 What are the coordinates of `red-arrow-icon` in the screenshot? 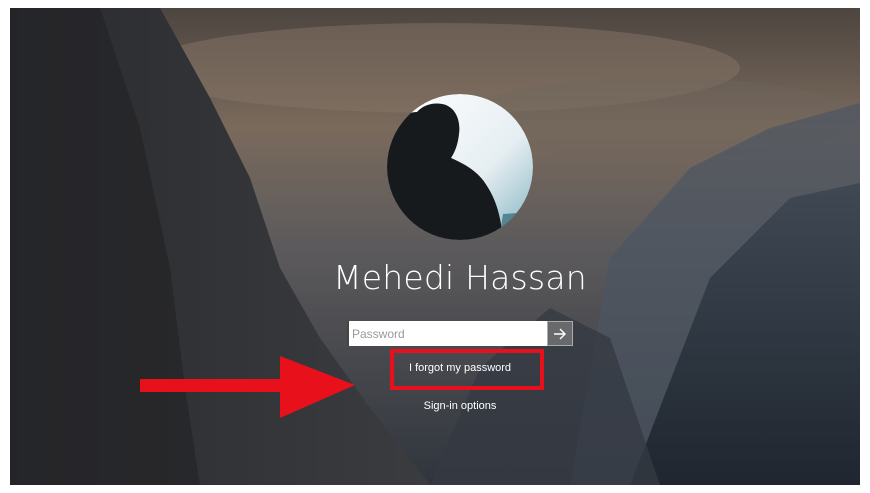 It's located at (247, 387).